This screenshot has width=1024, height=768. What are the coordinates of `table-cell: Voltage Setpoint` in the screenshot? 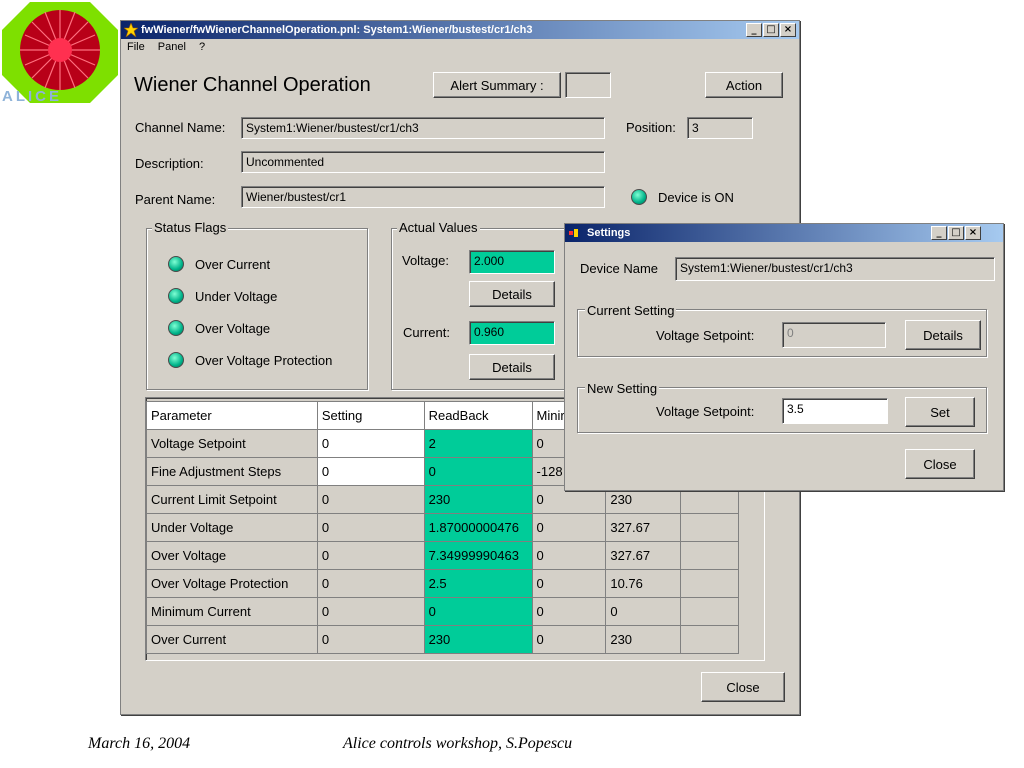 It's located at (232, 443).